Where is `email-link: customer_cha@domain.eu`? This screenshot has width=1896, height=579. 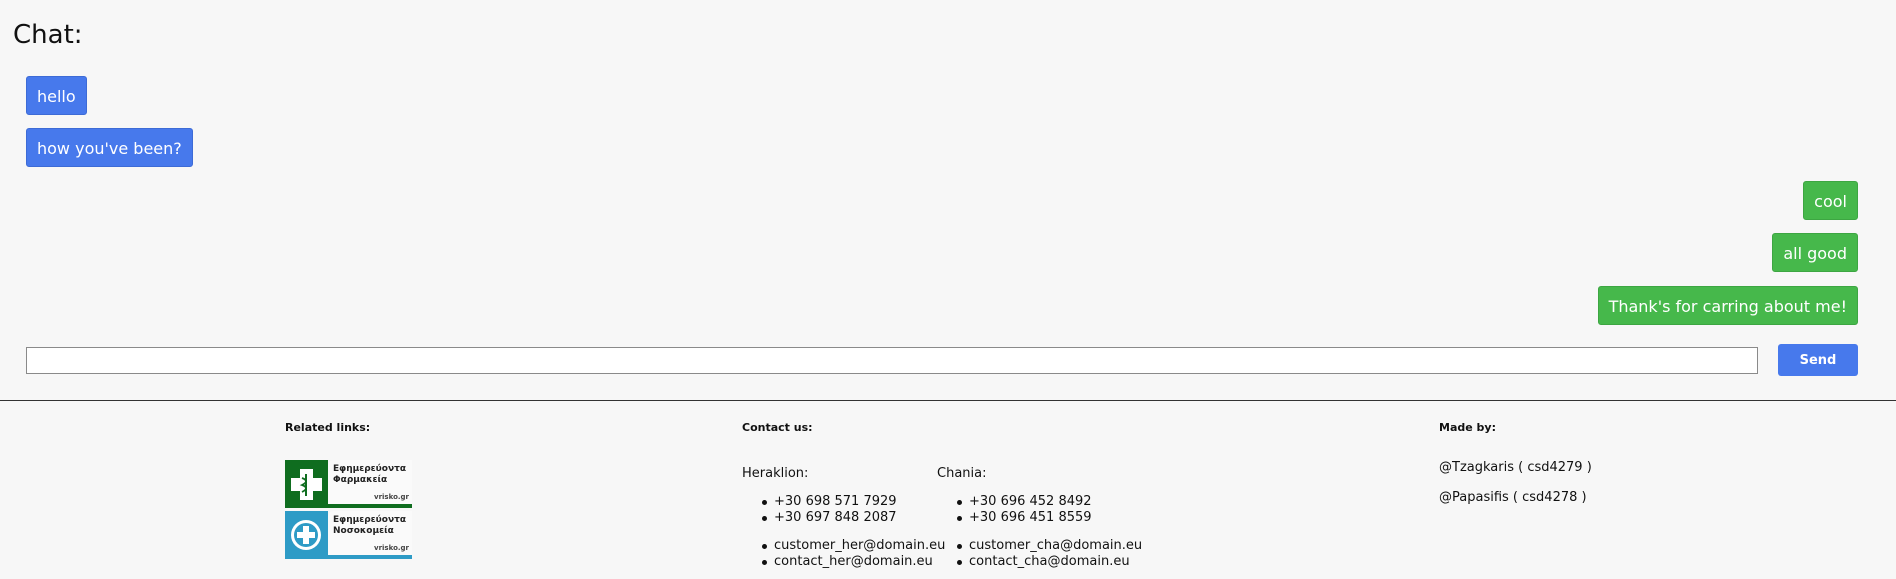
email-link: customer_cha@domain.eu is located at coordinates (1039, 546).